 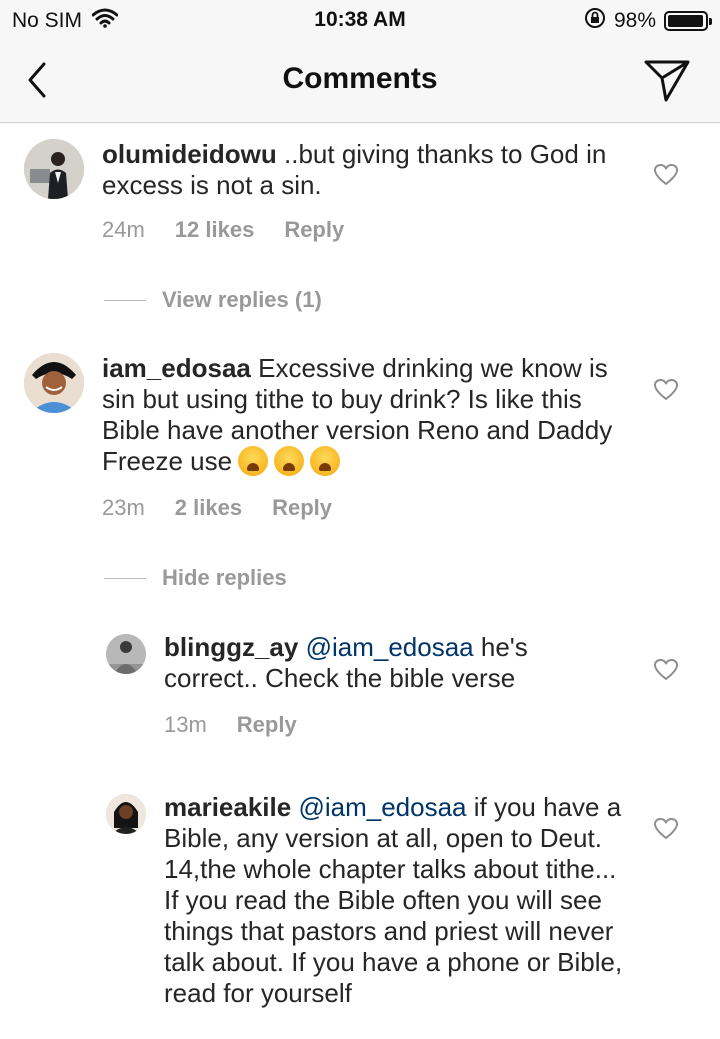 I want to click on reply-username: marieakile, so click(x=227, y=807).